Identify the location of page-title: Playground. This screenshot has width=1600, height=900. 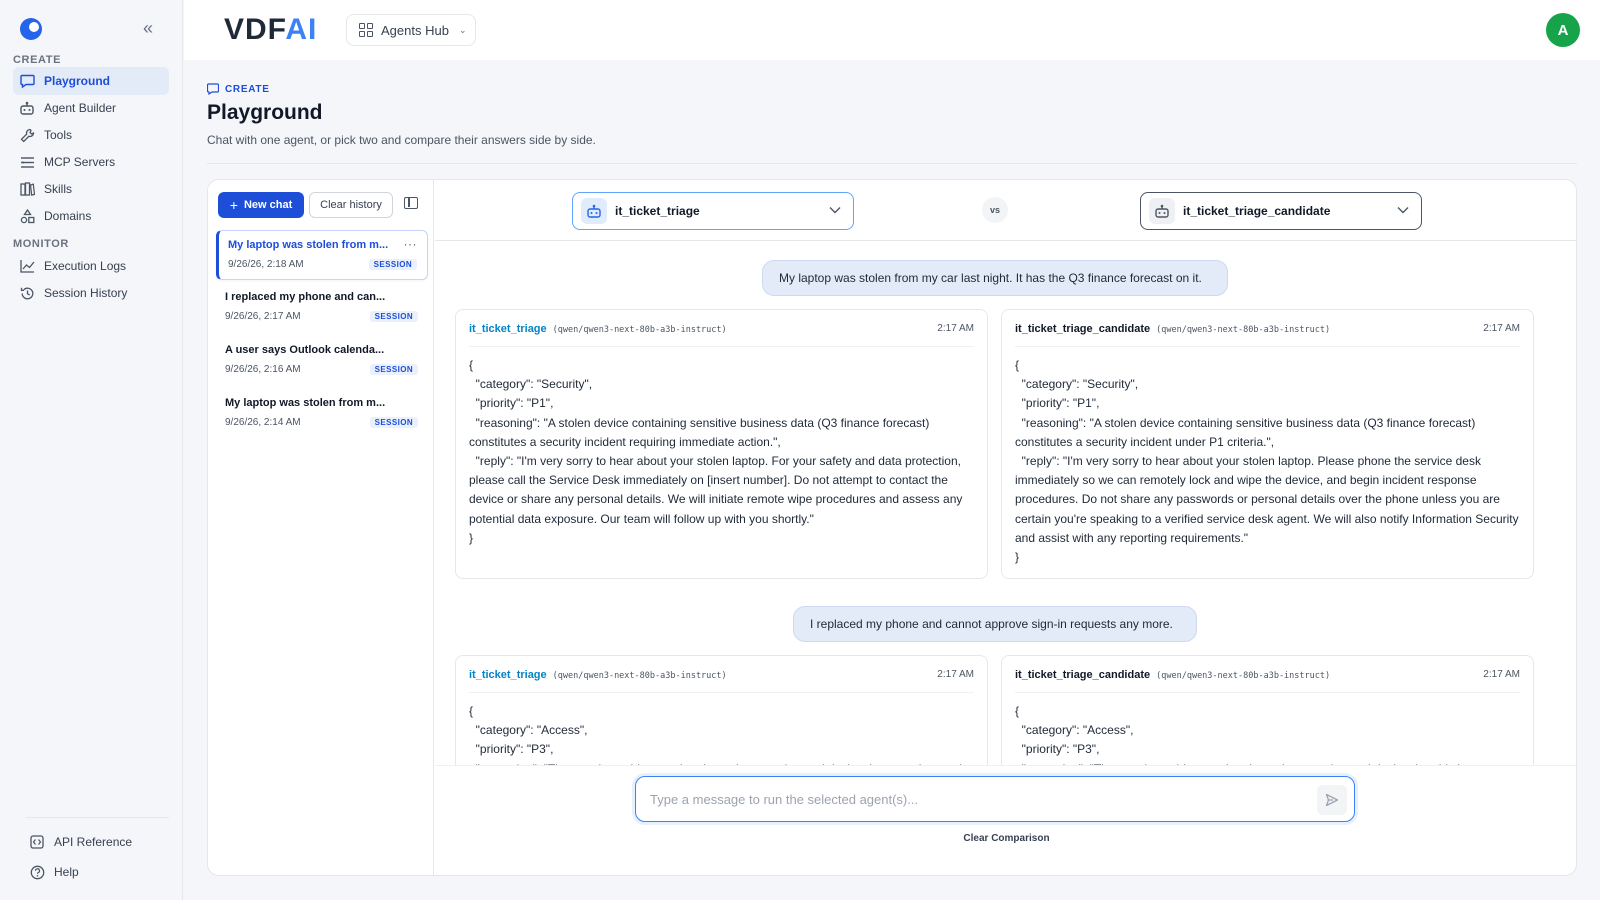
(265, 112).